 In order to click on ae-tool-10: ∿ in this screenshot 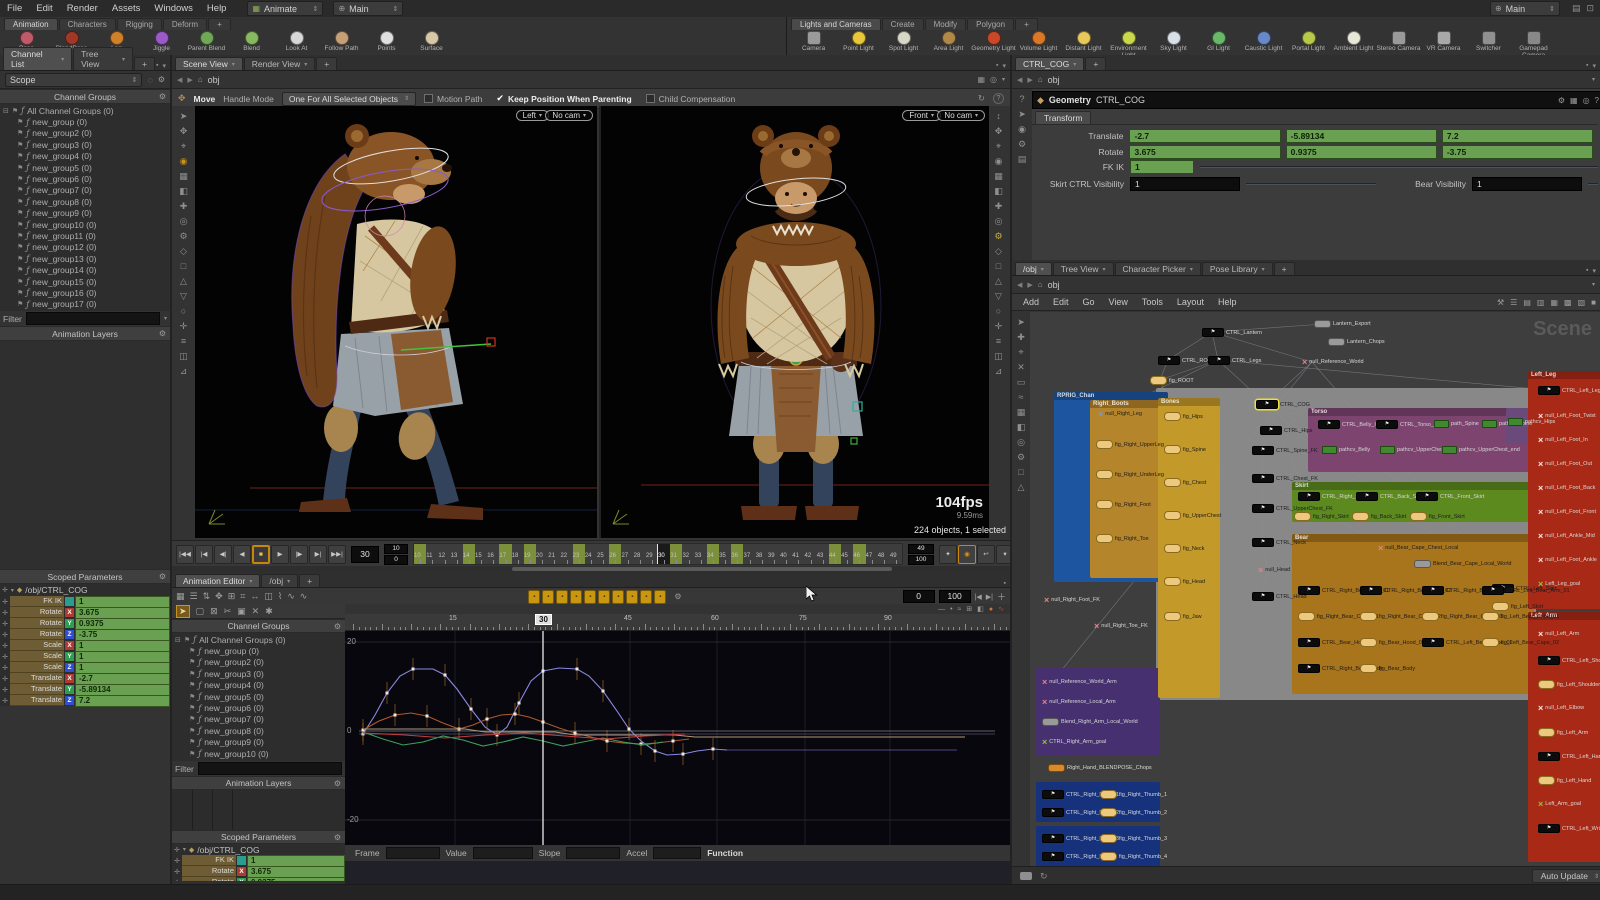, I will do `click(304, 596)`.